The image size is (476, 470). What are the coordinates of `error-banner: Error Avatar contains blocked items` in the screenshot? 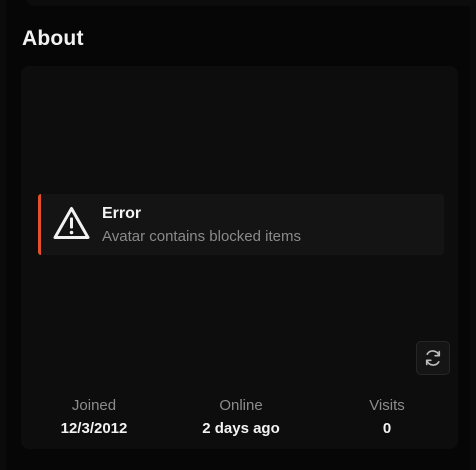 It's located at (241, 224).